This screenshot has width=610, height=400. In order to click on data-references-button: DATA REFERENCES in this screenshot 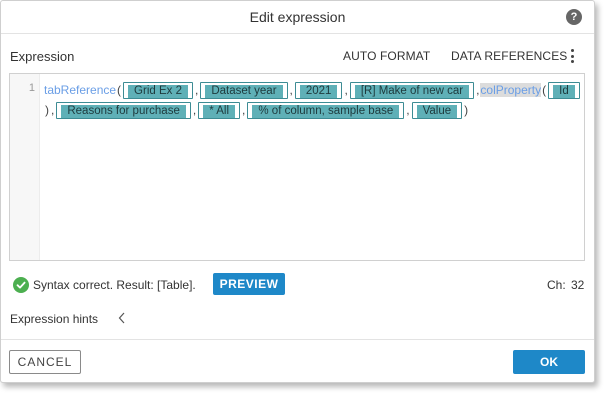, I will do `click(509, 56)`.